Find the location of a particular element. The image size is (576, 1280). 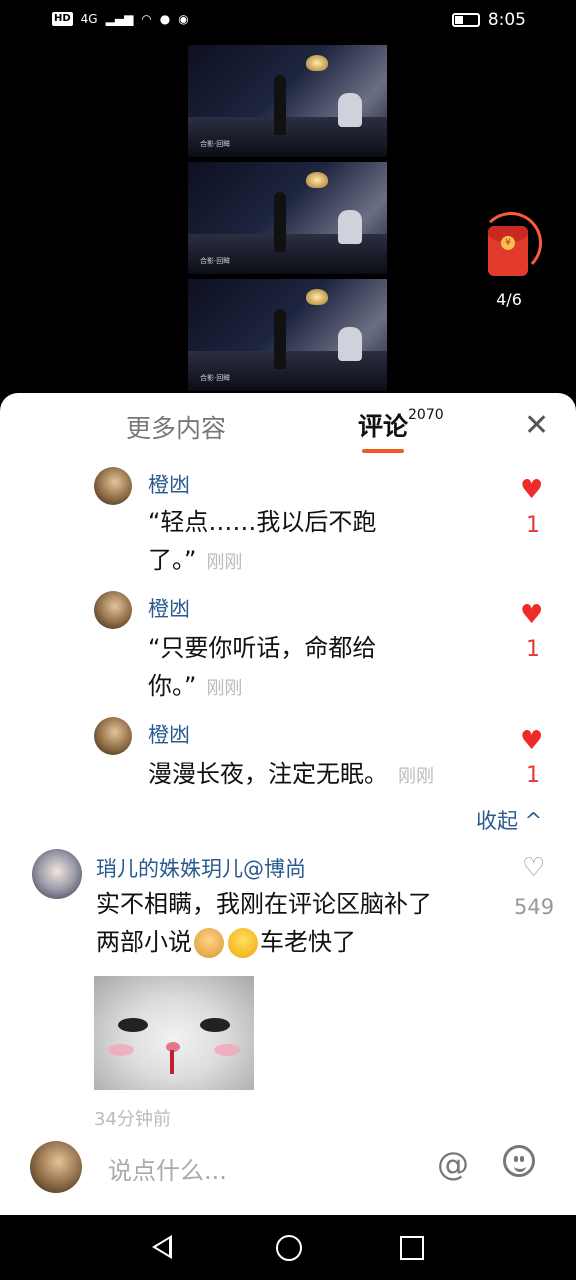

wifi-icon: ◠ is located at coordinates (146, 19).